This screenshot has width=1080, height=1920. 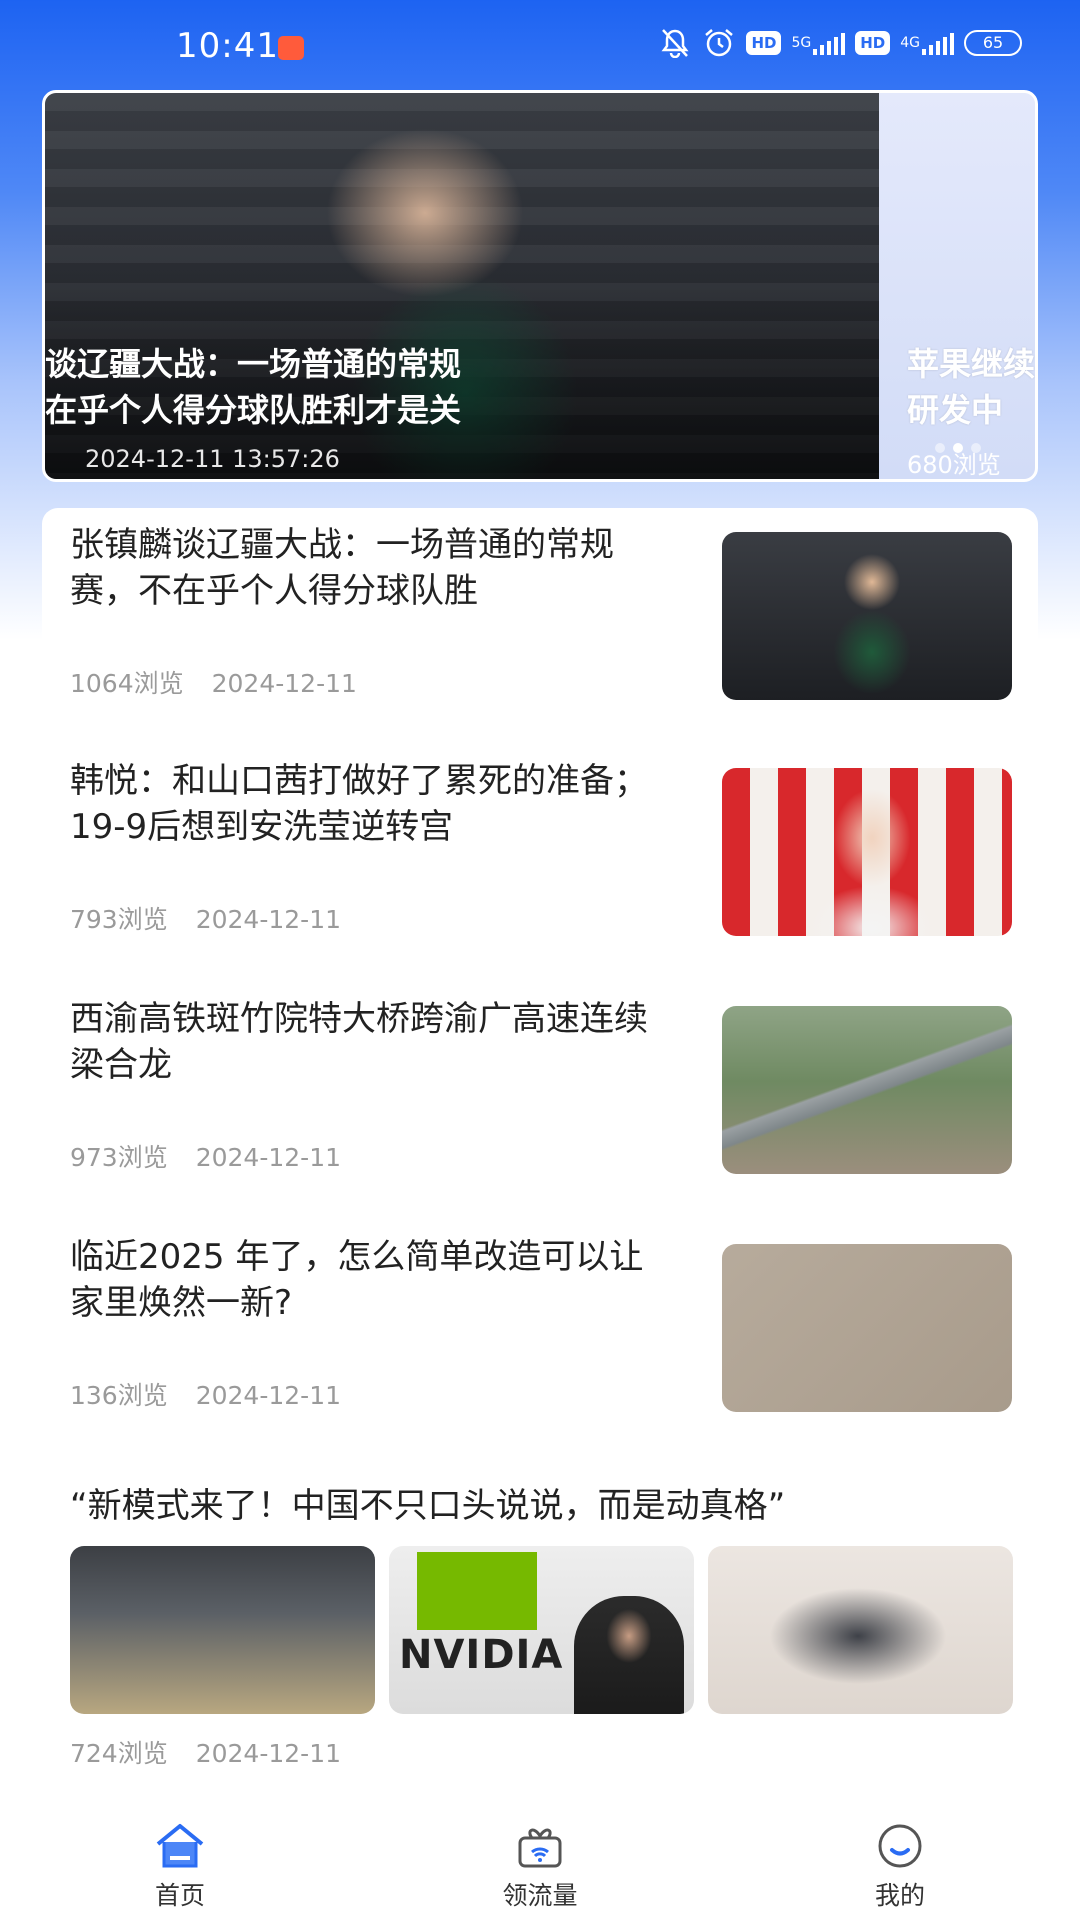 What do you see at coordinates (540, 48) in the screenshot?
I see `status-bar: 10:41 HD 5G HD 4G 65` at bounding box center [540, 48].